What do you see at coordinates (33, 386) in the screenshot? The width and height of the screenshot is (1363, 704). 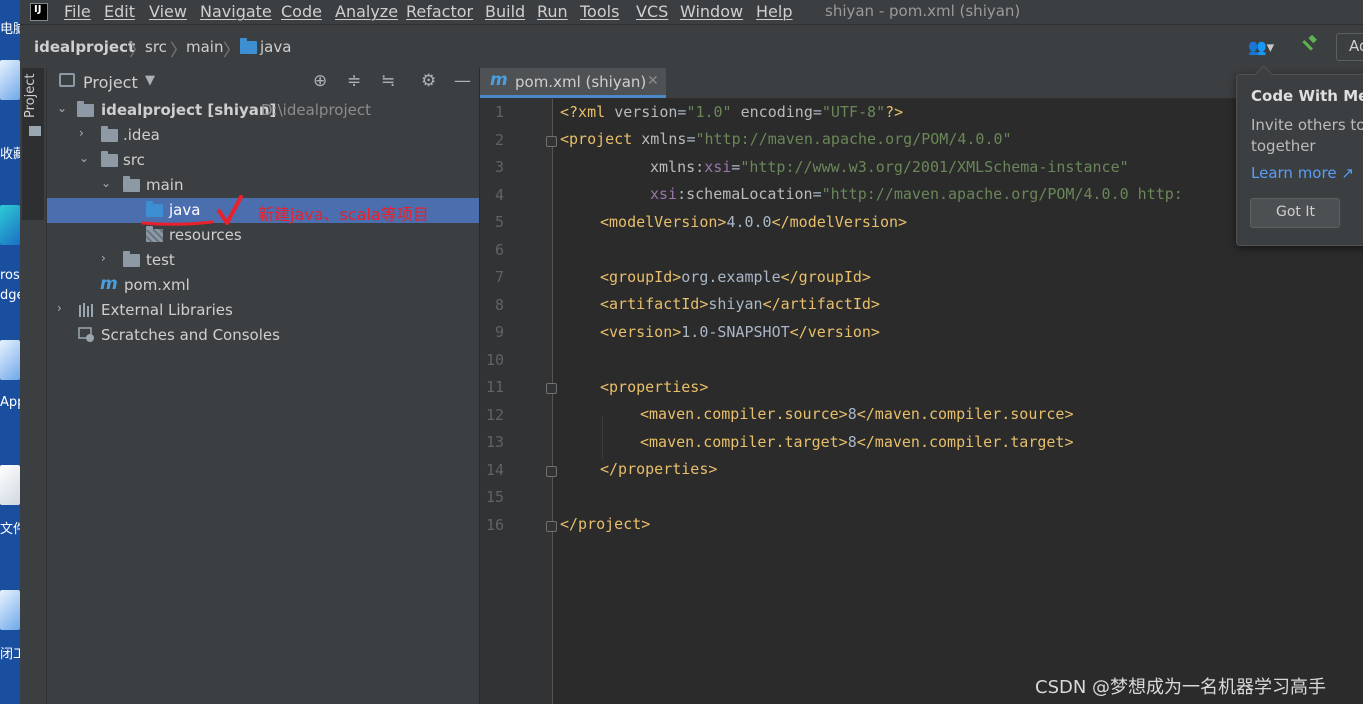 I see `tool-window-strip: Project` at bounding box center [33, 386].